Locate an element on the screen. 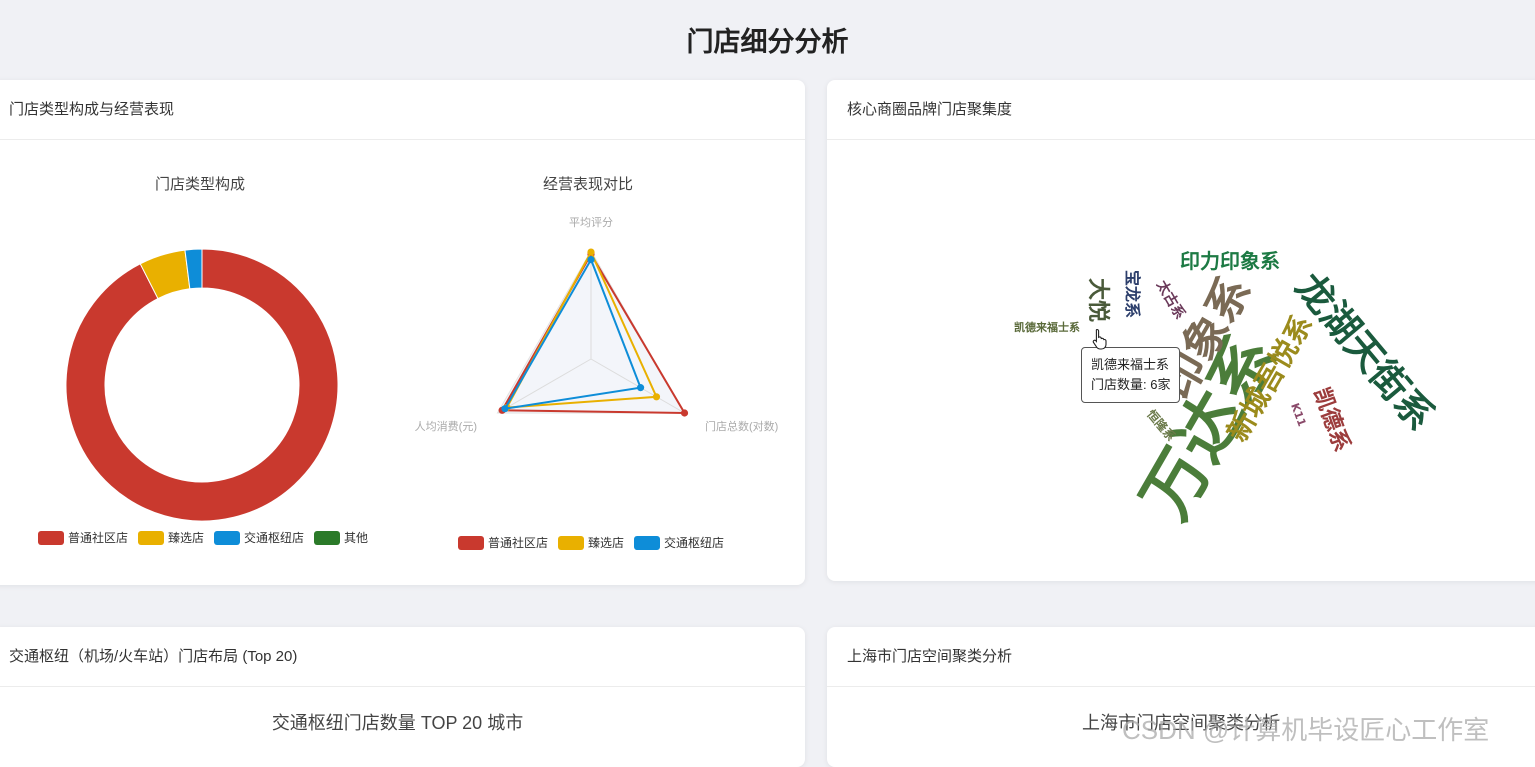  word-cloud-word-8: 太古系 is located at coordinates (1171, 299).